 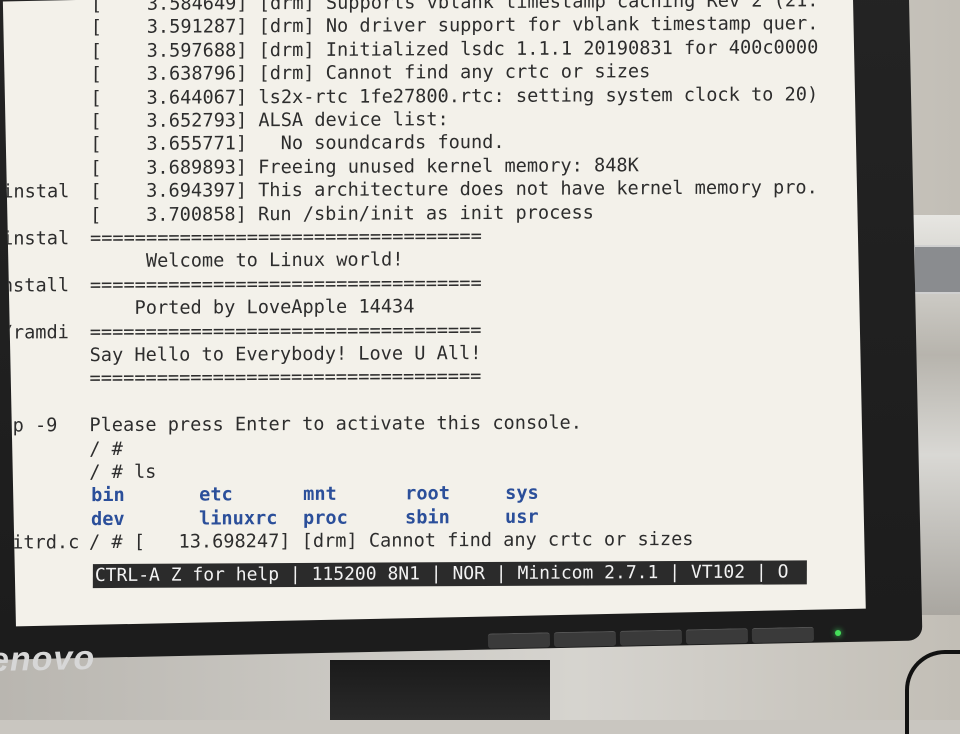 What do you see at coordinates (440, 690) in the screenshot?
I see `monitor-stand` at bounding box center [440, 690].